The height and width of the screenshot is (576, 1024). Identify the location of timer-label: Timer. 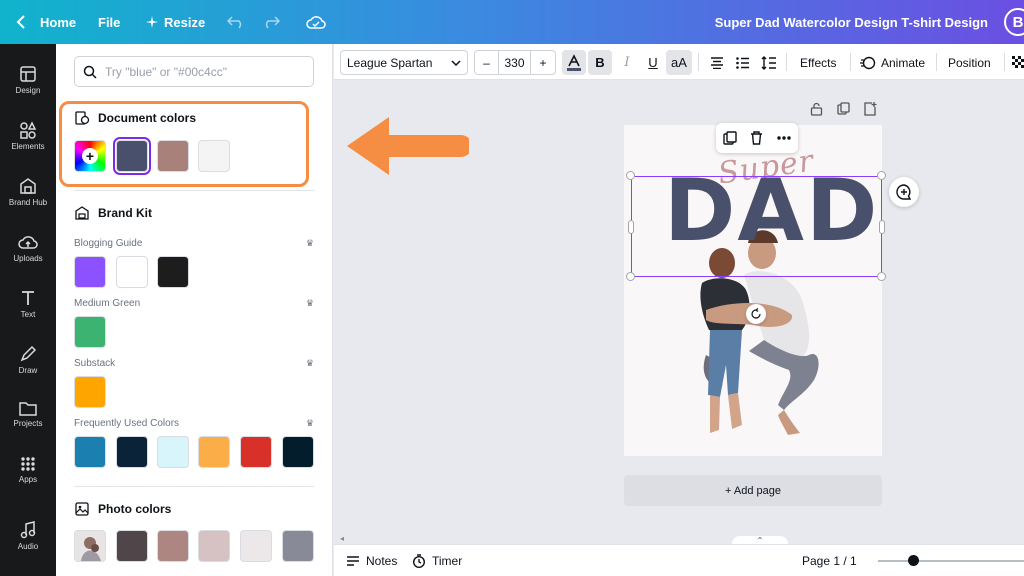
(447, 561).